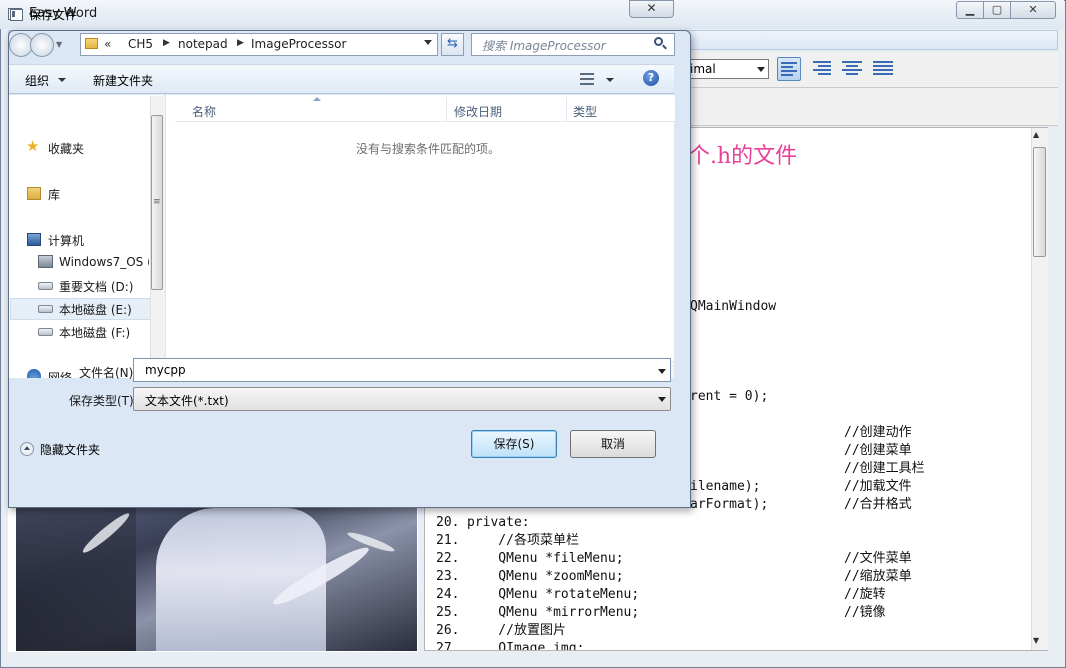 This screenshot has width=1066, height=668. Describe the element at coordinates (448, 576) in the screenshot. I see `line-number: 23.` at that location.